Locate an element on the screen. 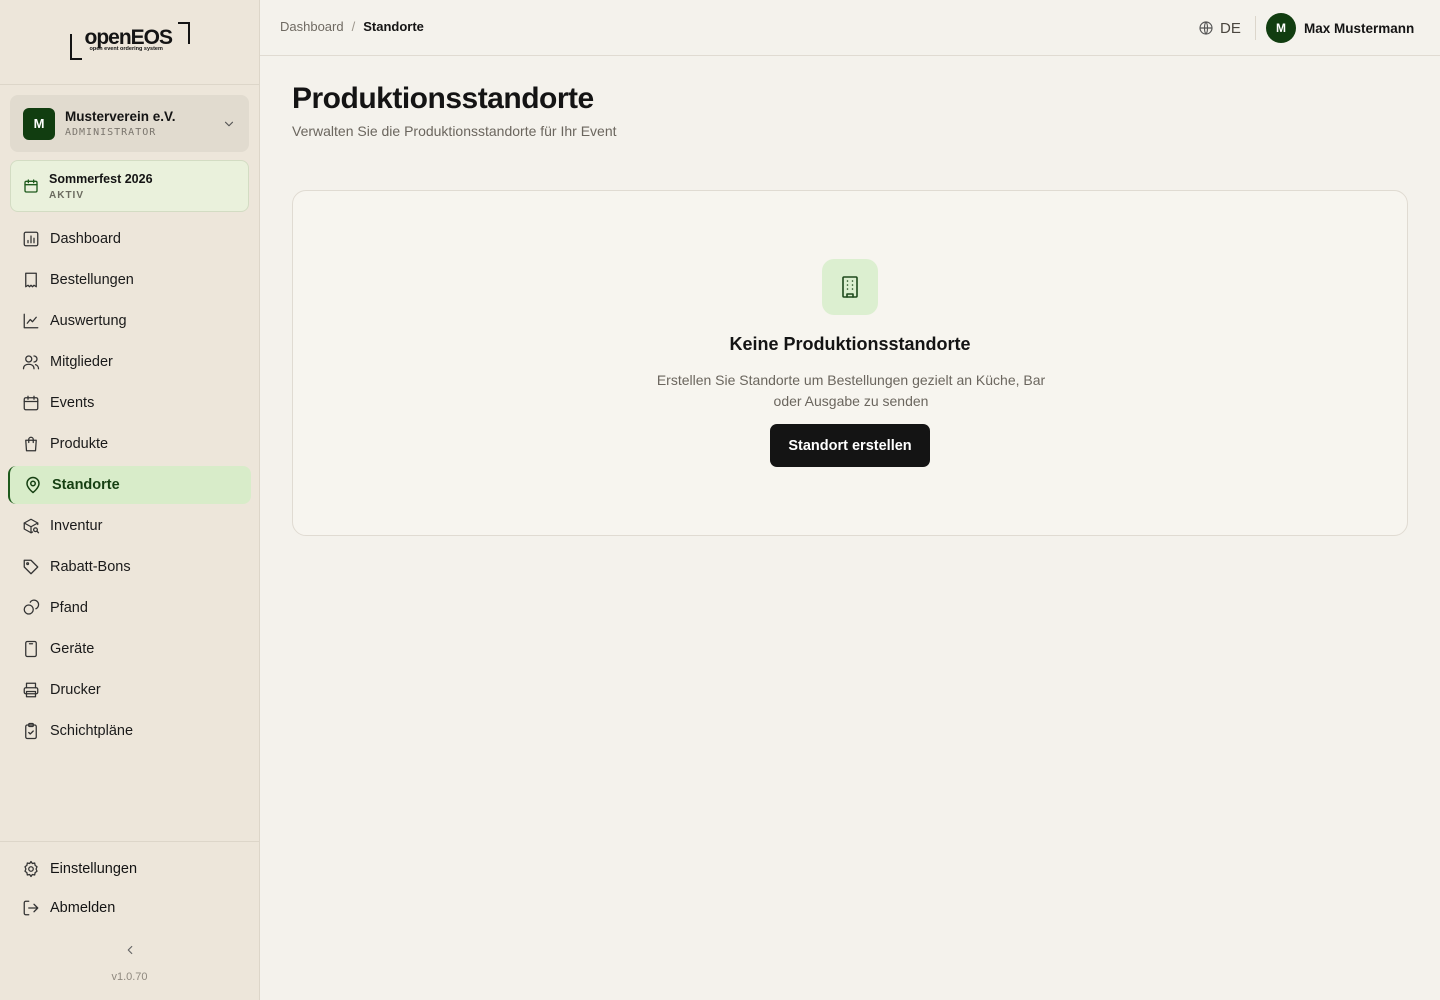 This screenshot has width=1440, height=1000. org-avatar: M is located at coordinates (39, 123).